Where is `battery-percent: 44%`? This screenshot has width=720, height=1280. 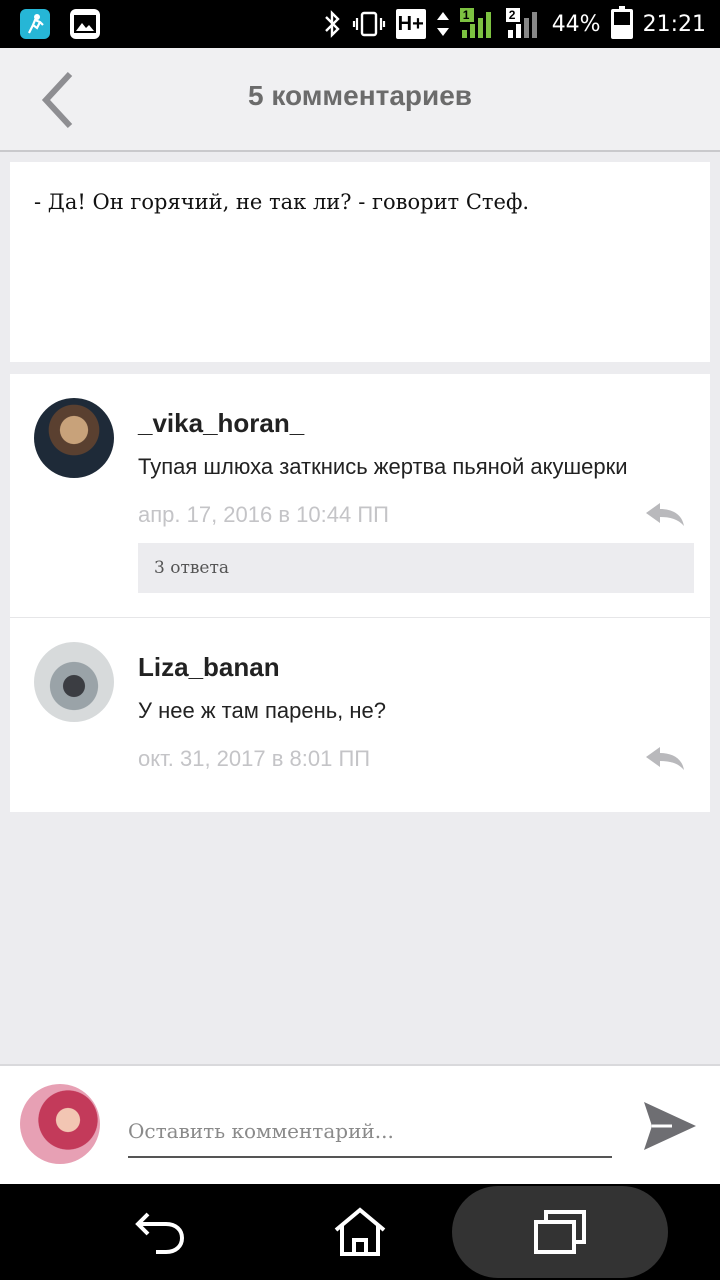
battery-percent: 44% is located at coordinates (576, 24).